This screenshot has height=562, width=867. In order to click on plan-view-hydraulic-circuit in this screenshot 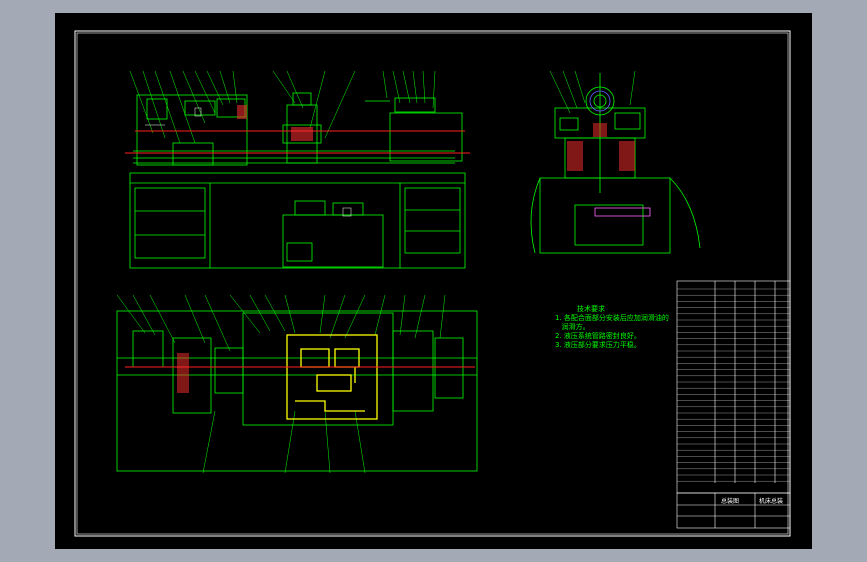, I will do `click(332, 377)`.